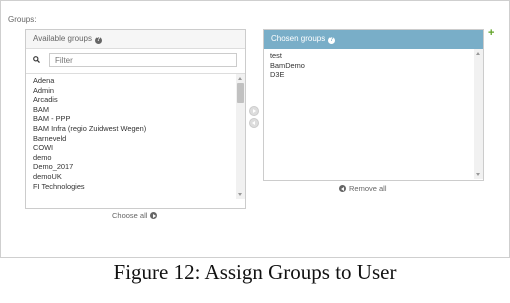 The height and width of the screenshot is (303, 510). What do you see at coordinates (135, 187) in the screenshot?
I see `list-item: FI Technologies` at bounding box center [135, 187].